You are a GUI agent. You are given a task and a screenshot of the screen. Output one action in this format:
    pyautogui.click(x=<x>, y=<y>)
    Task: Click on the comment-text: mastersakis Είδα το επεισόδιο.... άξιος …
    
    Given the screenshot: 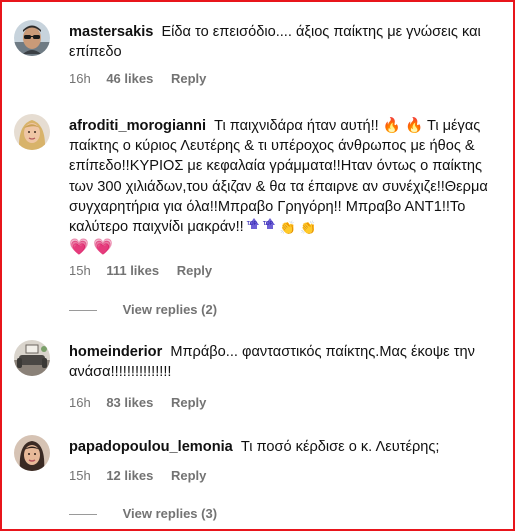 What is the action you would take?
    pyautogui.click(x=284, y=42)
    